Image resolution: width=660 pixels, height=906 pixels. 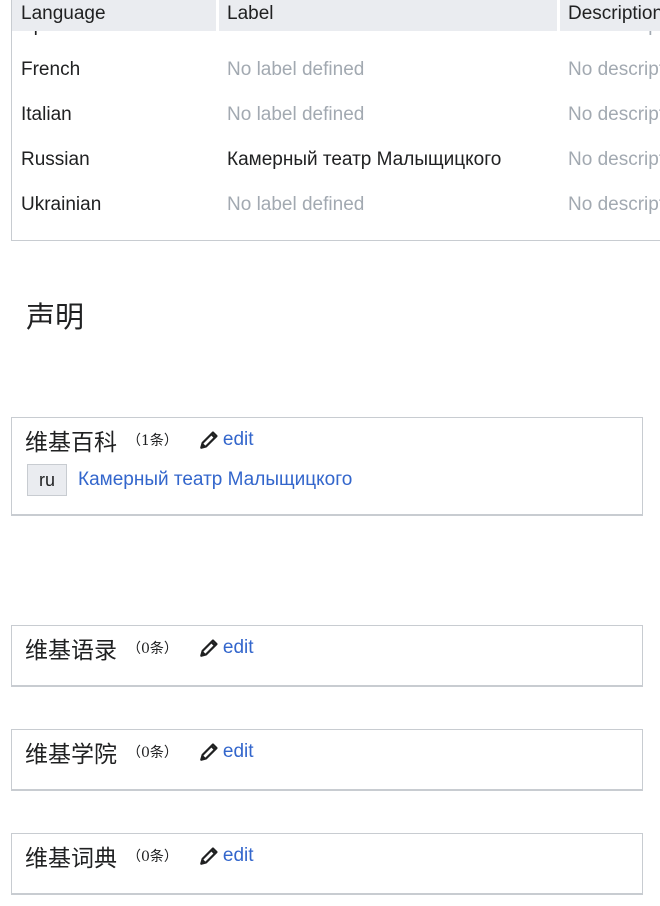 I want to click on language-code-badge: ru, so click(x=47, y=480).